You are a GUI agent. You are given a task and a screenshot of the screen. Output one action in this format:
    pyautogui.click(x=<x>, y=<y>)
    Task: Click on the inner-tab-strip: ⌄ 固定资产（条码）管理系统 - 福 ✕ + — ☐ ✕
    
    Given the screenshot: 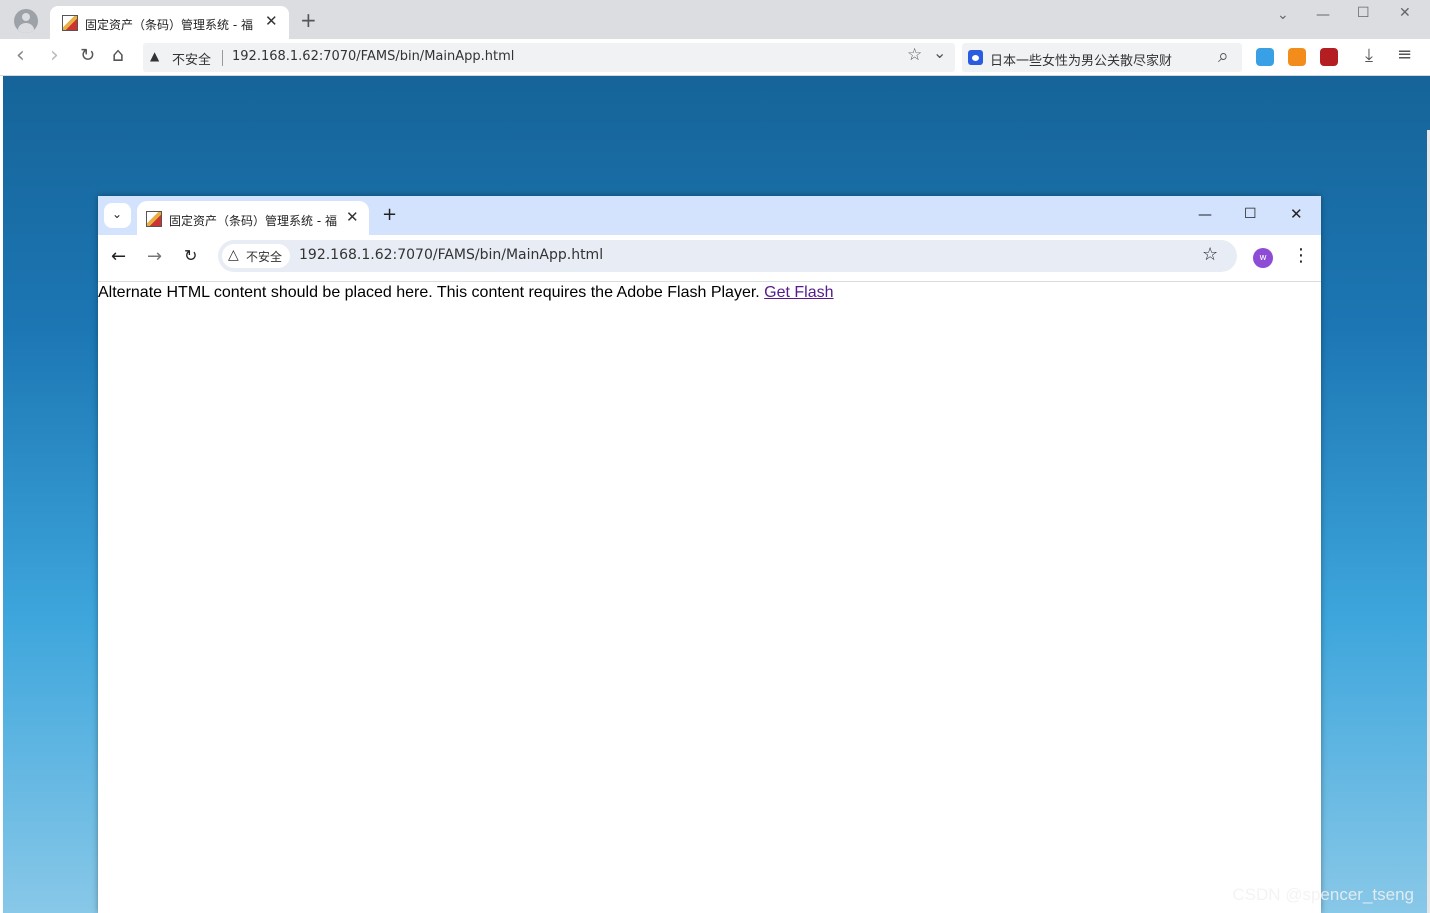 What is the action you would take?
    pyautogui.click(x=709, y=215)
    